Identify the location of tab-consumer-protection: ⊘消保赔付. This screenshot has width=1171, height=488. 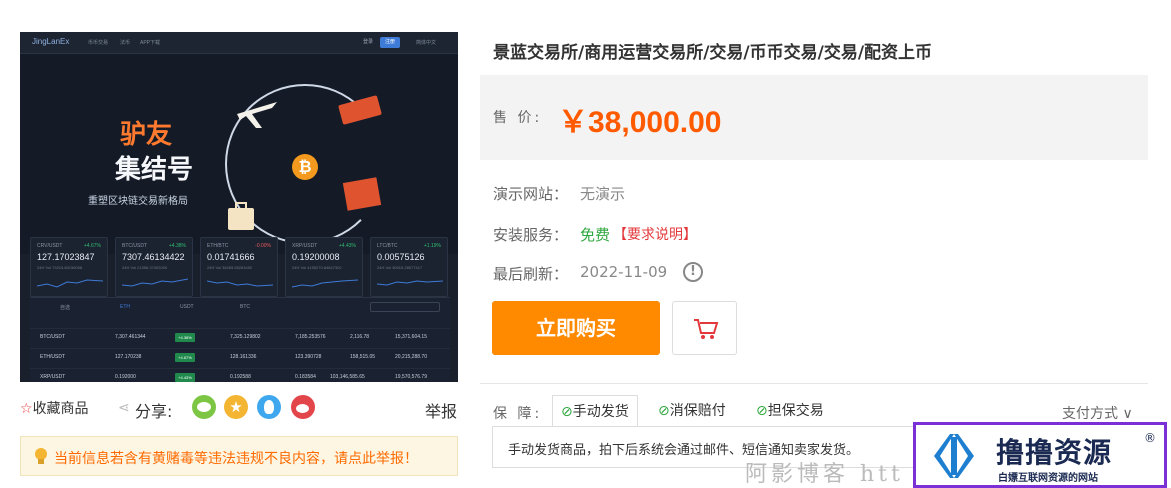
(692, 411).